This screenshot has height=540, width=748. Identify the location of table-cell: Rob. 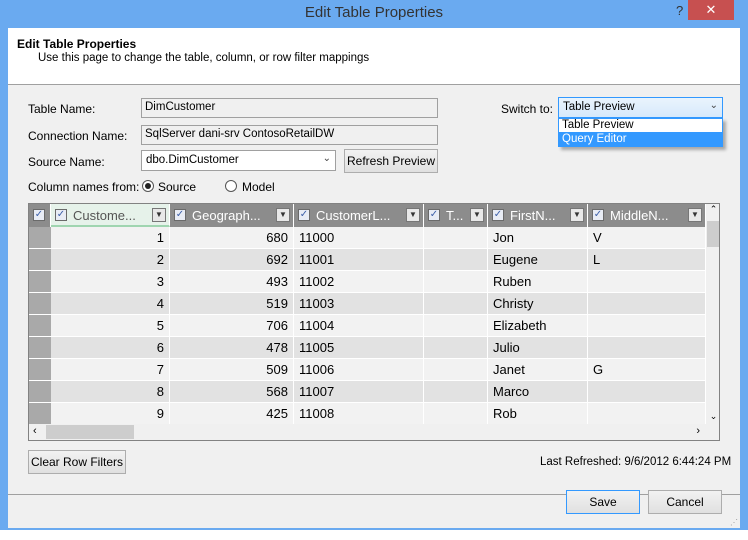
(538, 414).